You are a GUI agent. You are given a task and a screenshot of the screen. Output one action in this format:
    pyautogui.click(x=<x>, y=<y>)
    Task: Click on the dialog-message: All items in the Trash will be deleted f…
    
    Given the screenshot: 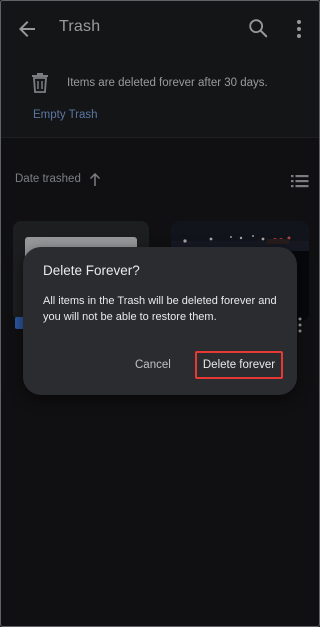 What is the action you would take?
    pyautogui.click(x=160, y=309)
    